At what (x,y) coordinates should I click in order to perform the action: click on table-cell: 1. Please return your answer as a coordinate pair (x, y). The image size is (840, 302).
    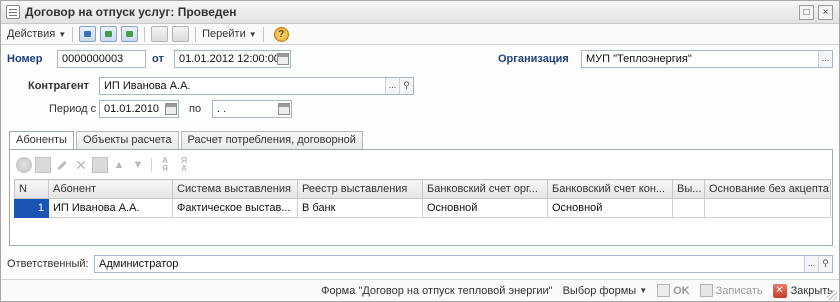
    Looking at the image, I should click on (31, 208).